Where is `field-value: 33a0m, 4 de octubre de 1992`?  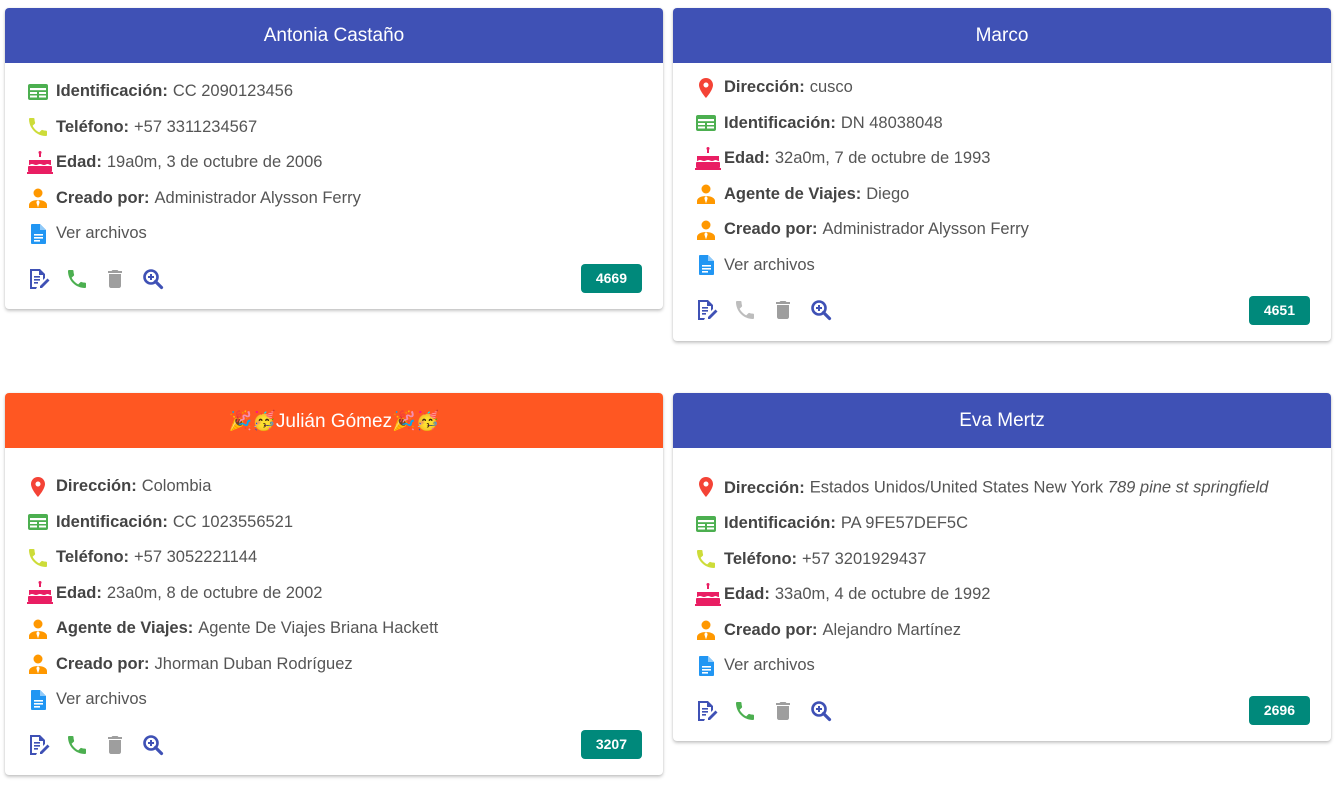 field-value: 33a0m, 4 de octubre de 1992 is located at coordinates (882, 594).